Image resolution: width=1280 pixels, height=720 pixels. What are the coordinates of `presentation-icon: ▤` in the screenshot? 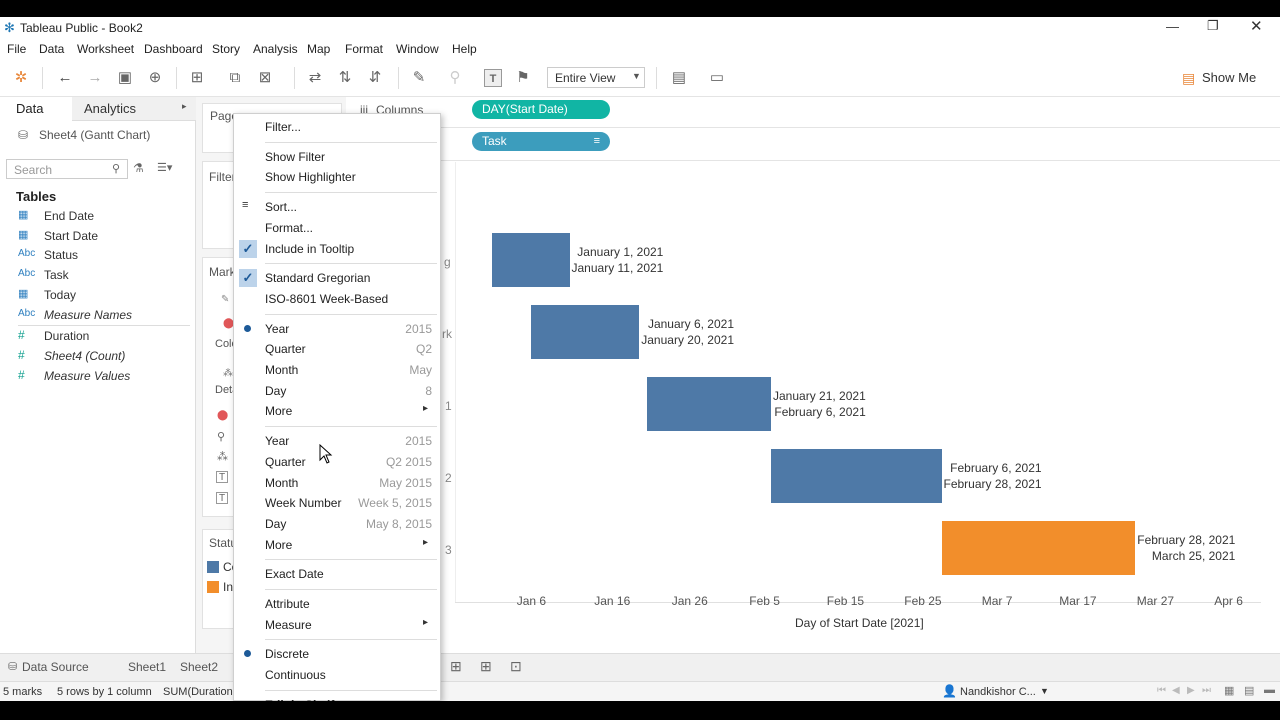 It's located at (679, 78).